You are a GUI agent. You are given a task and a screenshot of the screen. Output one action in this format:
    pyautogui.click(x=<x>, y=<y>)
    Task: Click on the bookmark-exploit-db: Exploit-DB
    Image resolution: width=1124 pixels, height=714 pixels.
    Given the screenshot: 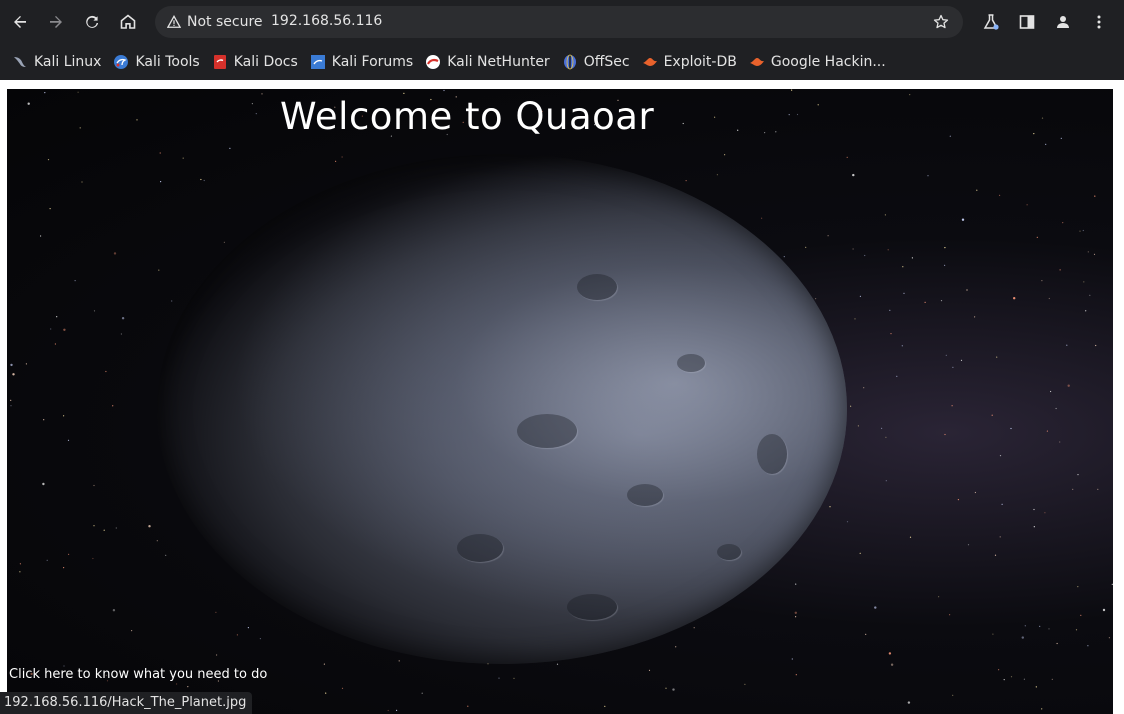 What is the action you would take?
    pyautogui.click(x=691, y=62)
    